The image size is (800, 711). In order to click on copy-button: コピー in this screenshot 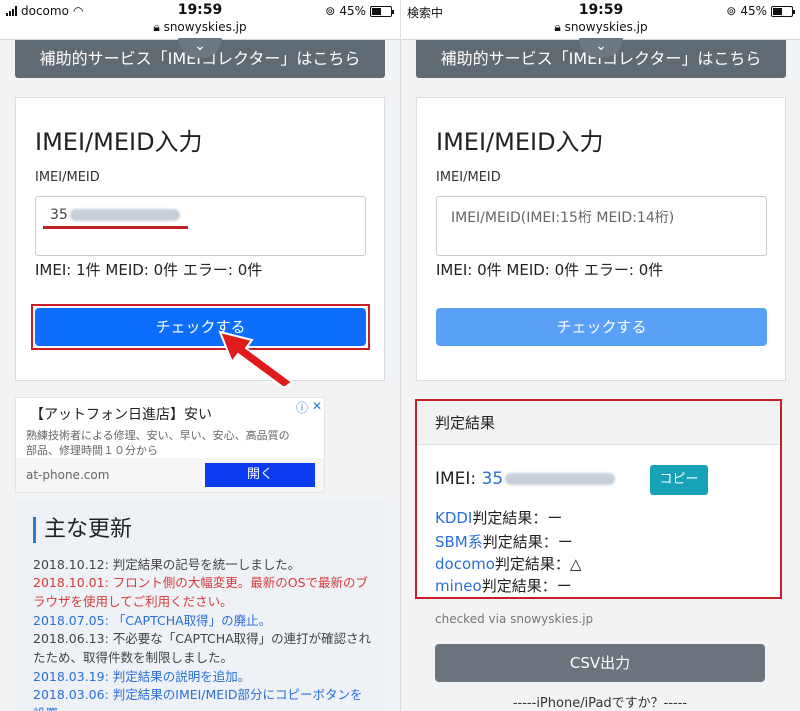, I will do `click(679, 480)`.